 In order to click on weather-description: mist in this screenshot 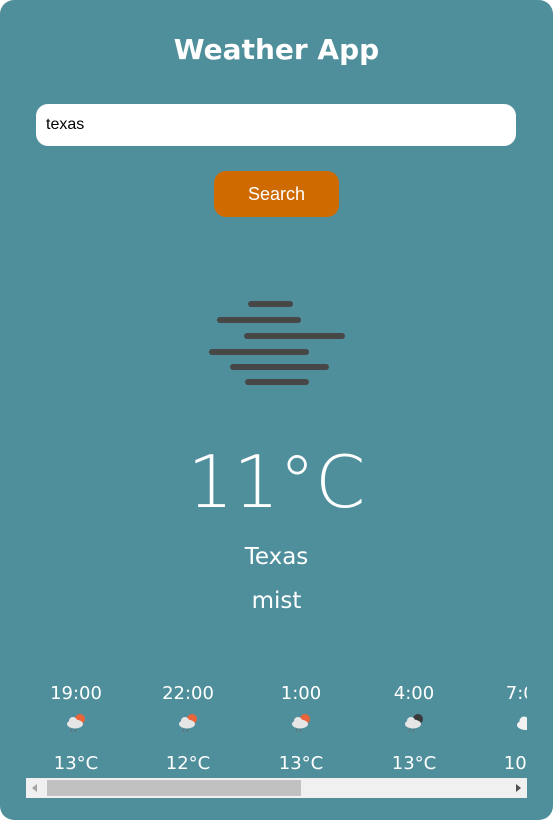, I will do `click(276, 601)`.